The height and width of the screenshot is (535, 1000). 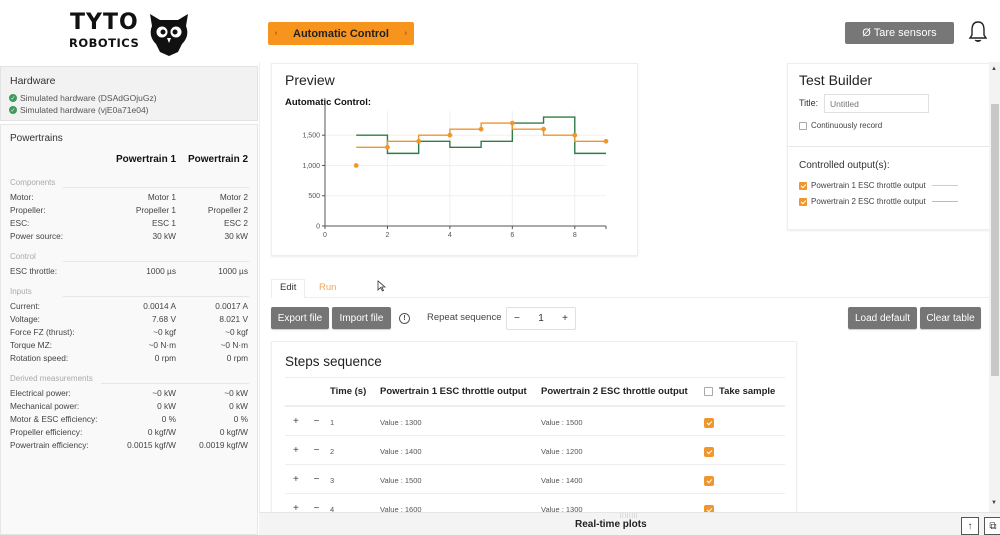 What do you see at coordinates (23, 256) in the screenshot?
I see `section-label-control: Control` at bounding box center [23, 256].